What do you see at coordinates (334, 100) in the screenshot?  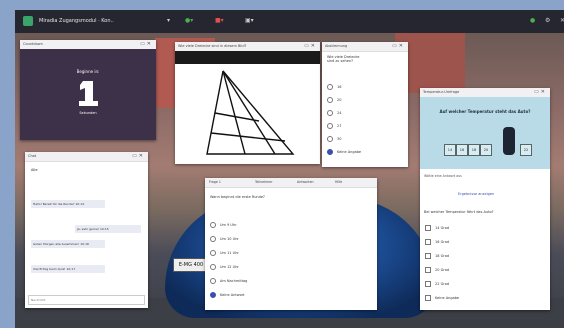 I see `poll-option: 20` at bounding box center [334, 100].